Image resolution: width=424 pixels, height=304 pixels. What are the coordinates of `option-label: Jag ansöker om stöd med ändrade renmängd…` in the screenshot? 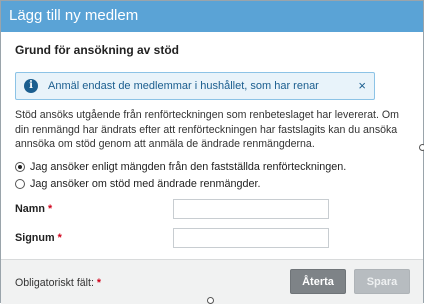 It's located at (145, 184).